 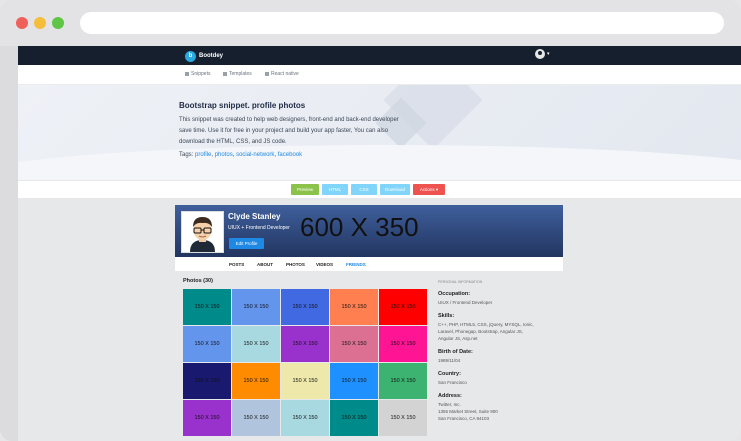 What do you see at coordinates (305, 189) in the screenshot?
I see `preview-button: Preview` at bounding box center [305, 189].